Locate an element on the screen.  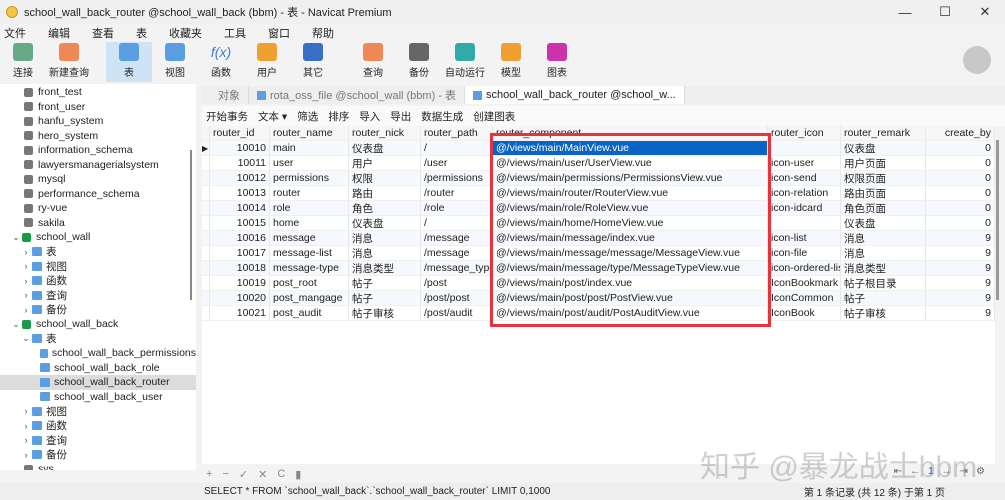
table-cell: 权限页面 is located at coordinates (883, 178).